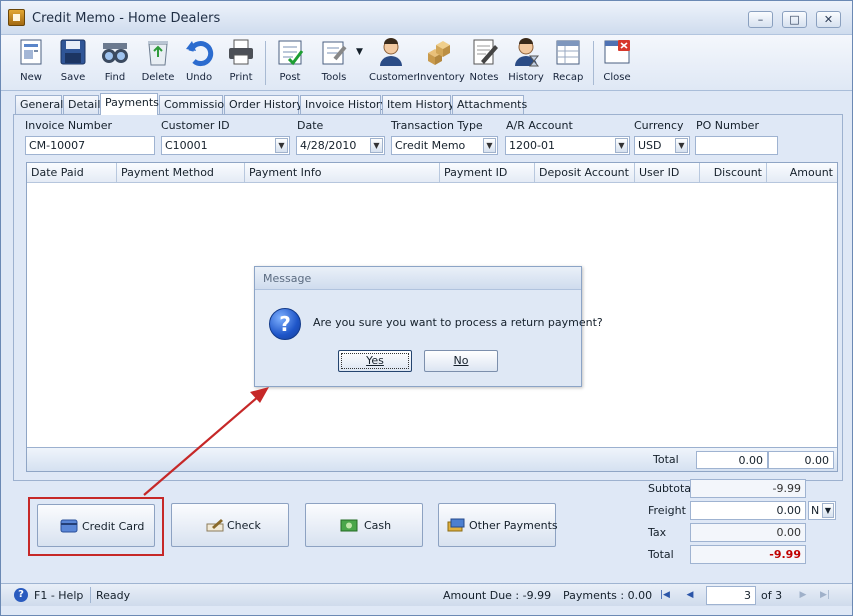 The image size is (853, 616). Describe the element at coordinates (690, 595) in the screenshot. I see `previous-record-icon: ◀` at that location.